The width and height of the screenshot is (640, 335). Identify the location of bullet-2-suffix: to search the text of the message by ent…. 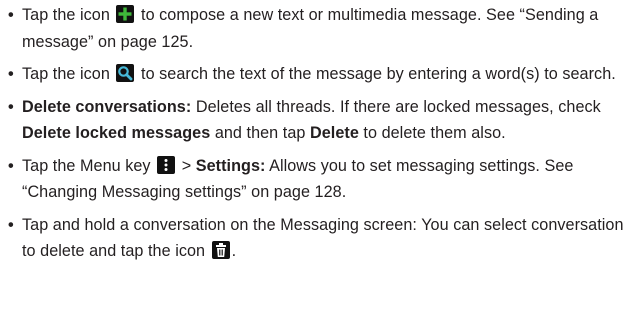
(376, 74).